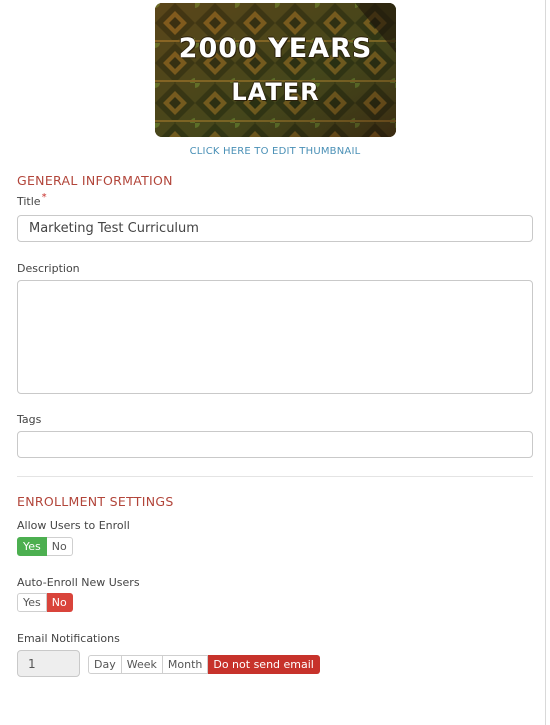 This screenshot has height=725, width=550. I want to click on auto-enroll-toggle: Yes No, so click(45, 602).